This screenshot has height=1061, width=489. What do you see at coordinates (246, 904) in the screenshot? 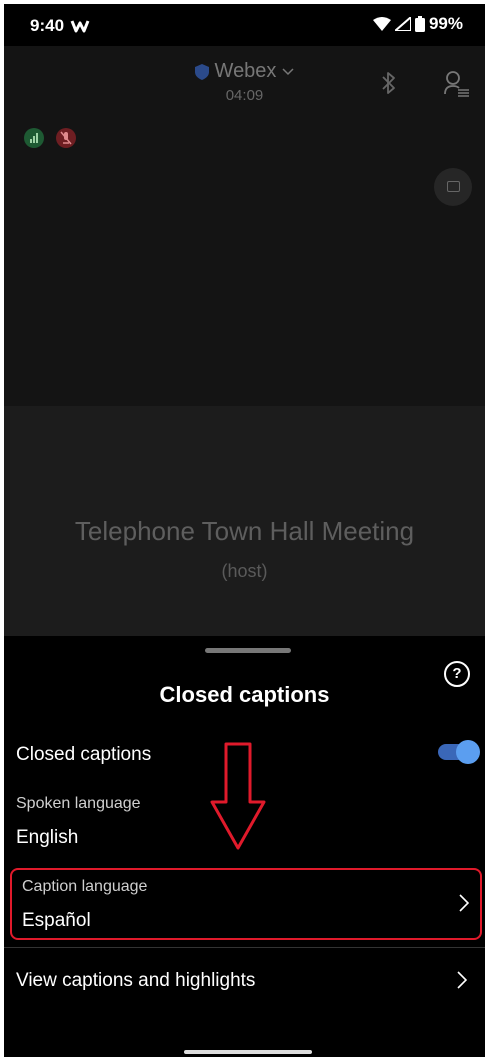
I see `caption-language-row: Caption language Español` at bounding box center [246, 904].